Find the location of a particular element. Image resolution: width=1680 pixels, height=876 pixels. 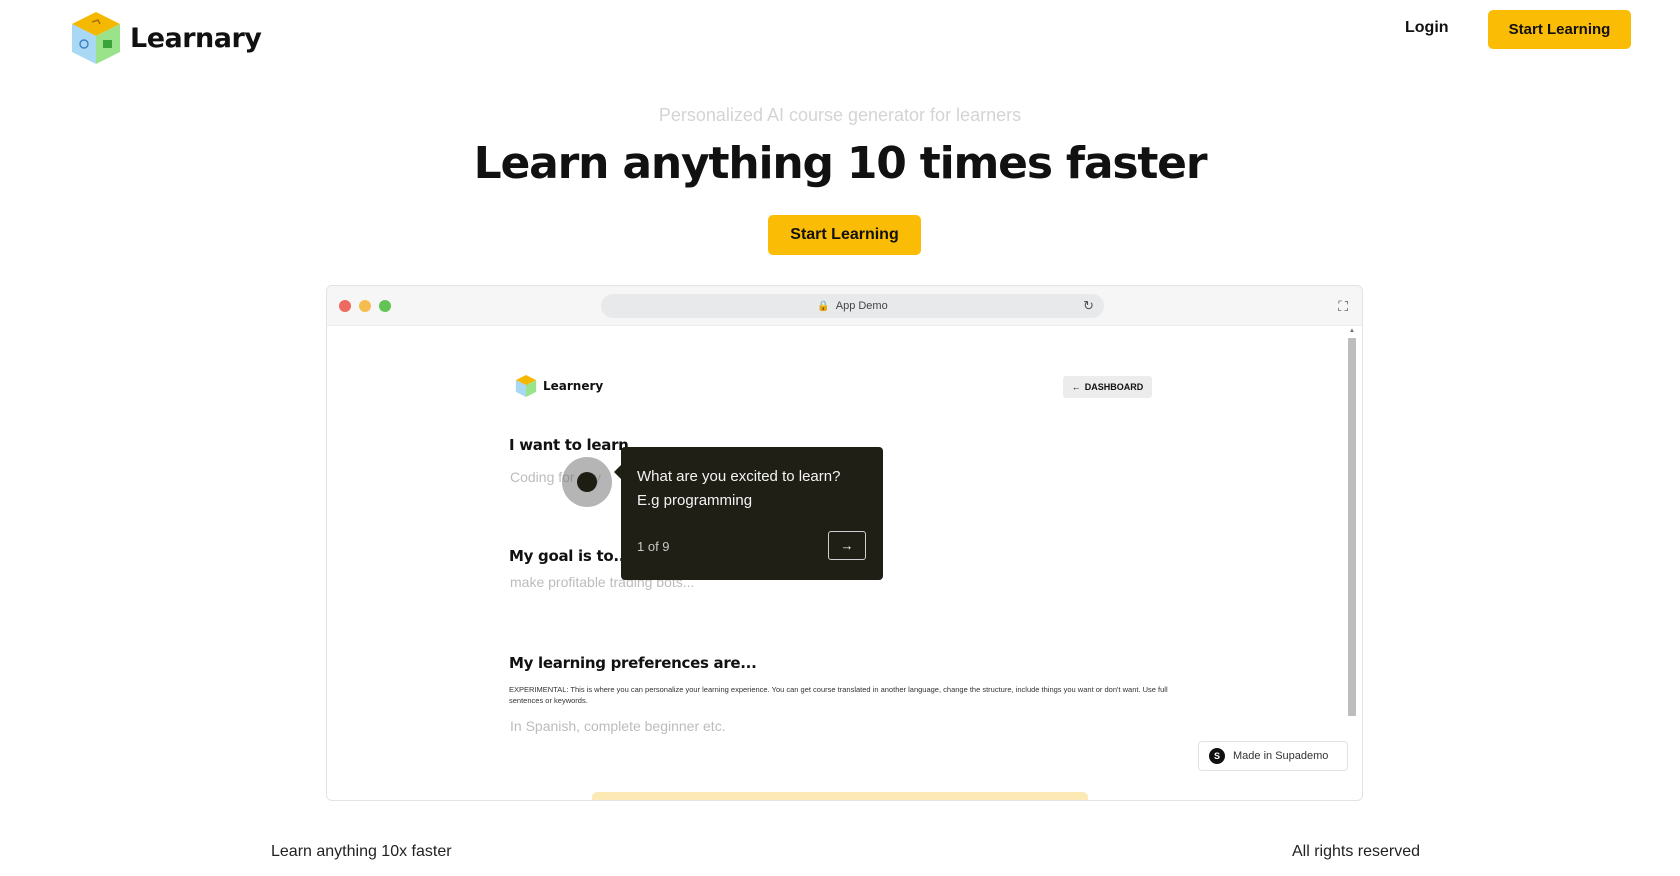

browser-toolbar: 🔒 App Demo ↻ ⛶ is located at coordinates (844, 306).